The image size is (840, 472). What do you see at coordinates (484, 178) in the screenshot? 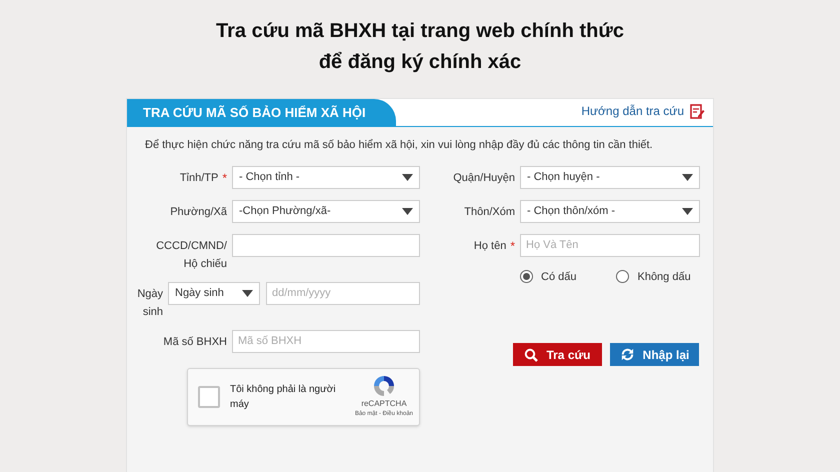
I see `field-label: Quận/Huyện` at bounding box center [484, 178].